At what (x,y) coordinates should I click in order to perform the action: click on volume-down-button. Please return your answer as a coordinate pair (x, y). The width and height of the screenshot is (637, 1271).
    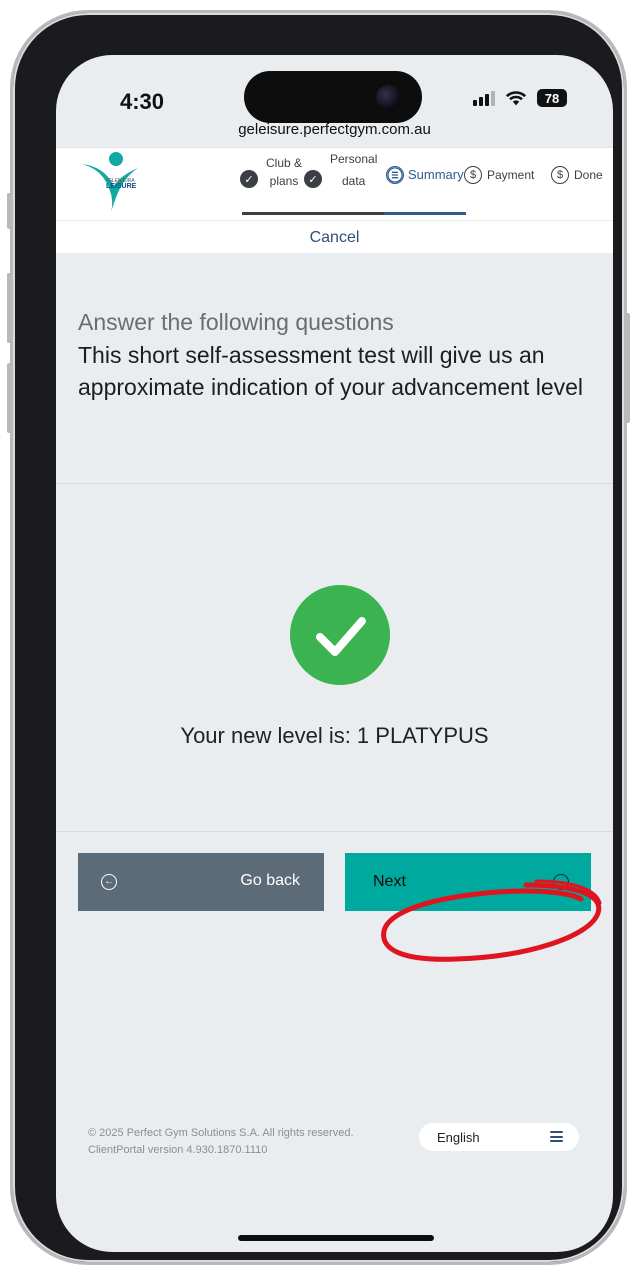
    Looking at the image, I should click on (9, 308).